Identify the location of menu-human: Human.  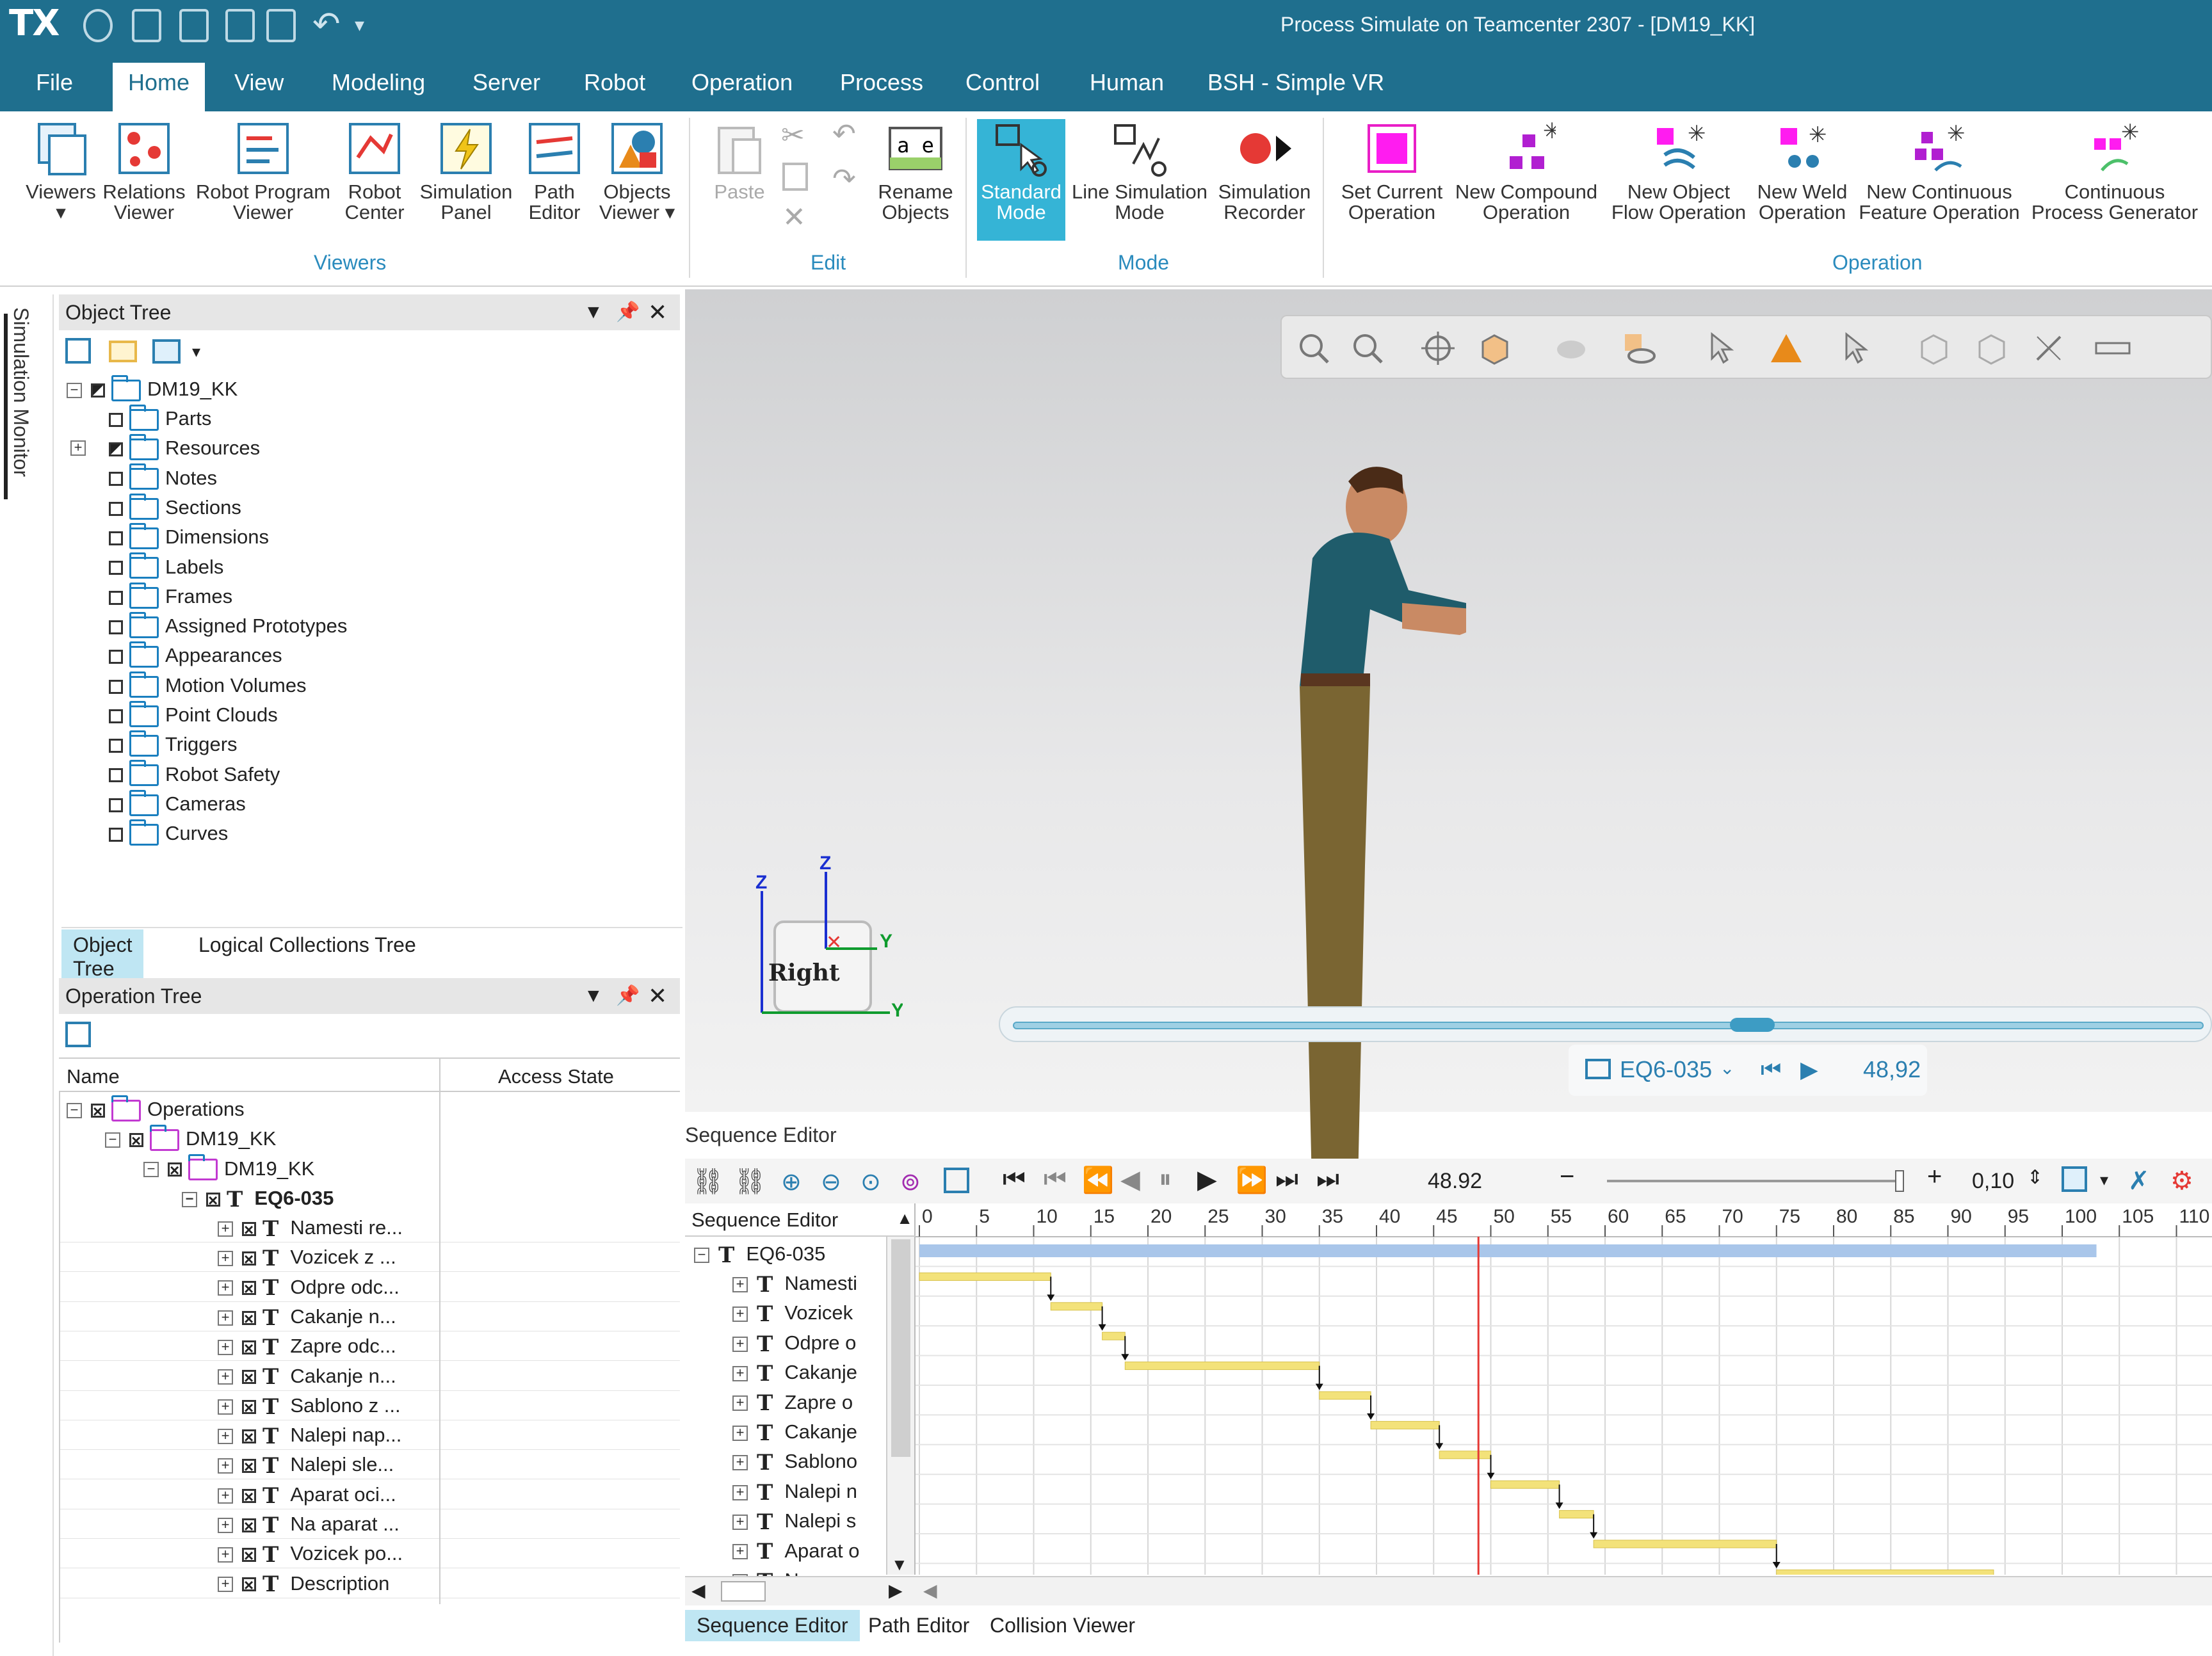
(1127, 82).